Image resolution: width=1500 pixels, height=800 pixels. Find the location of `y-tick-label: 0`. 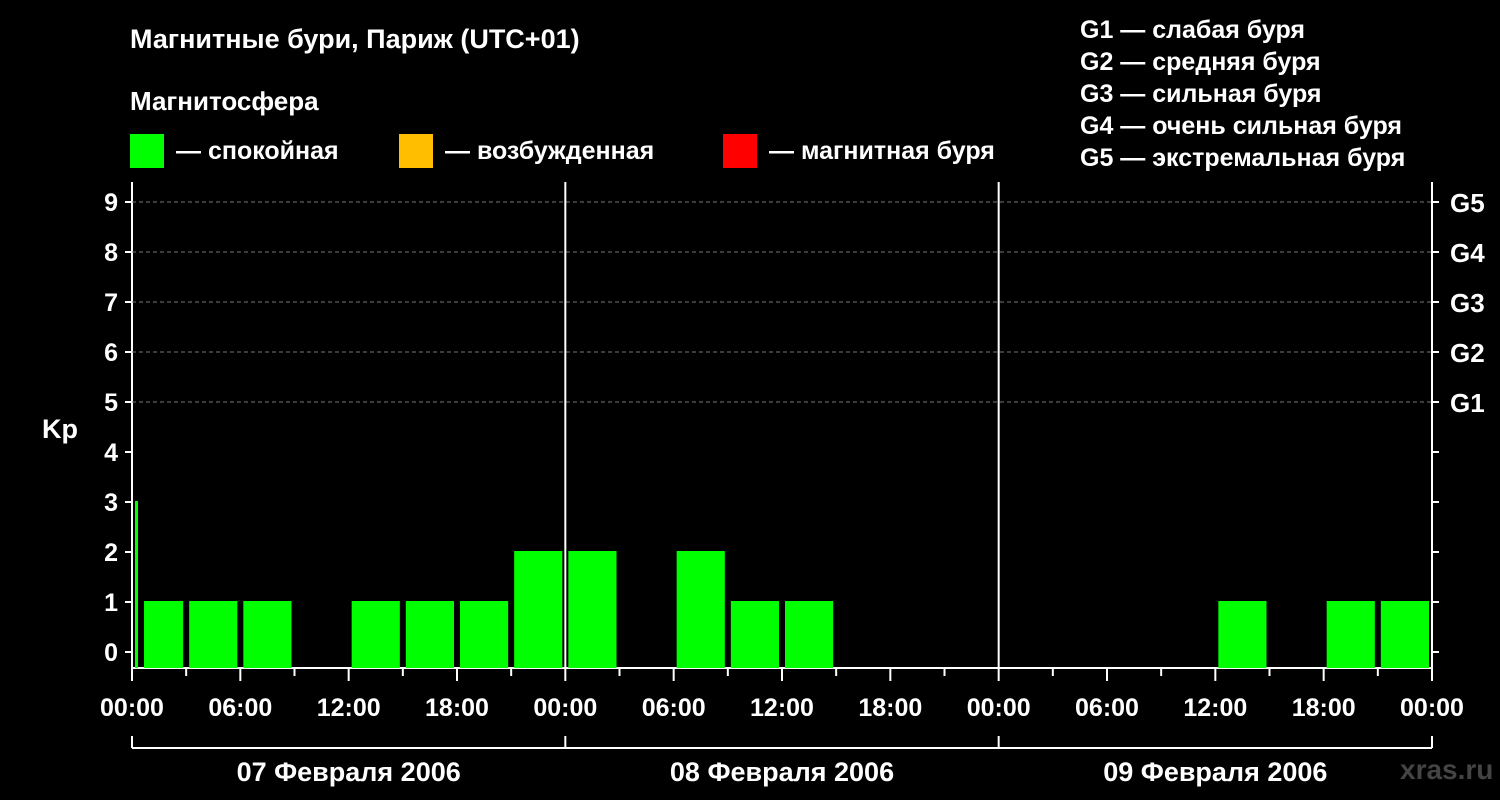

y-tick-label: 0 is located at coordinates (111, 653).